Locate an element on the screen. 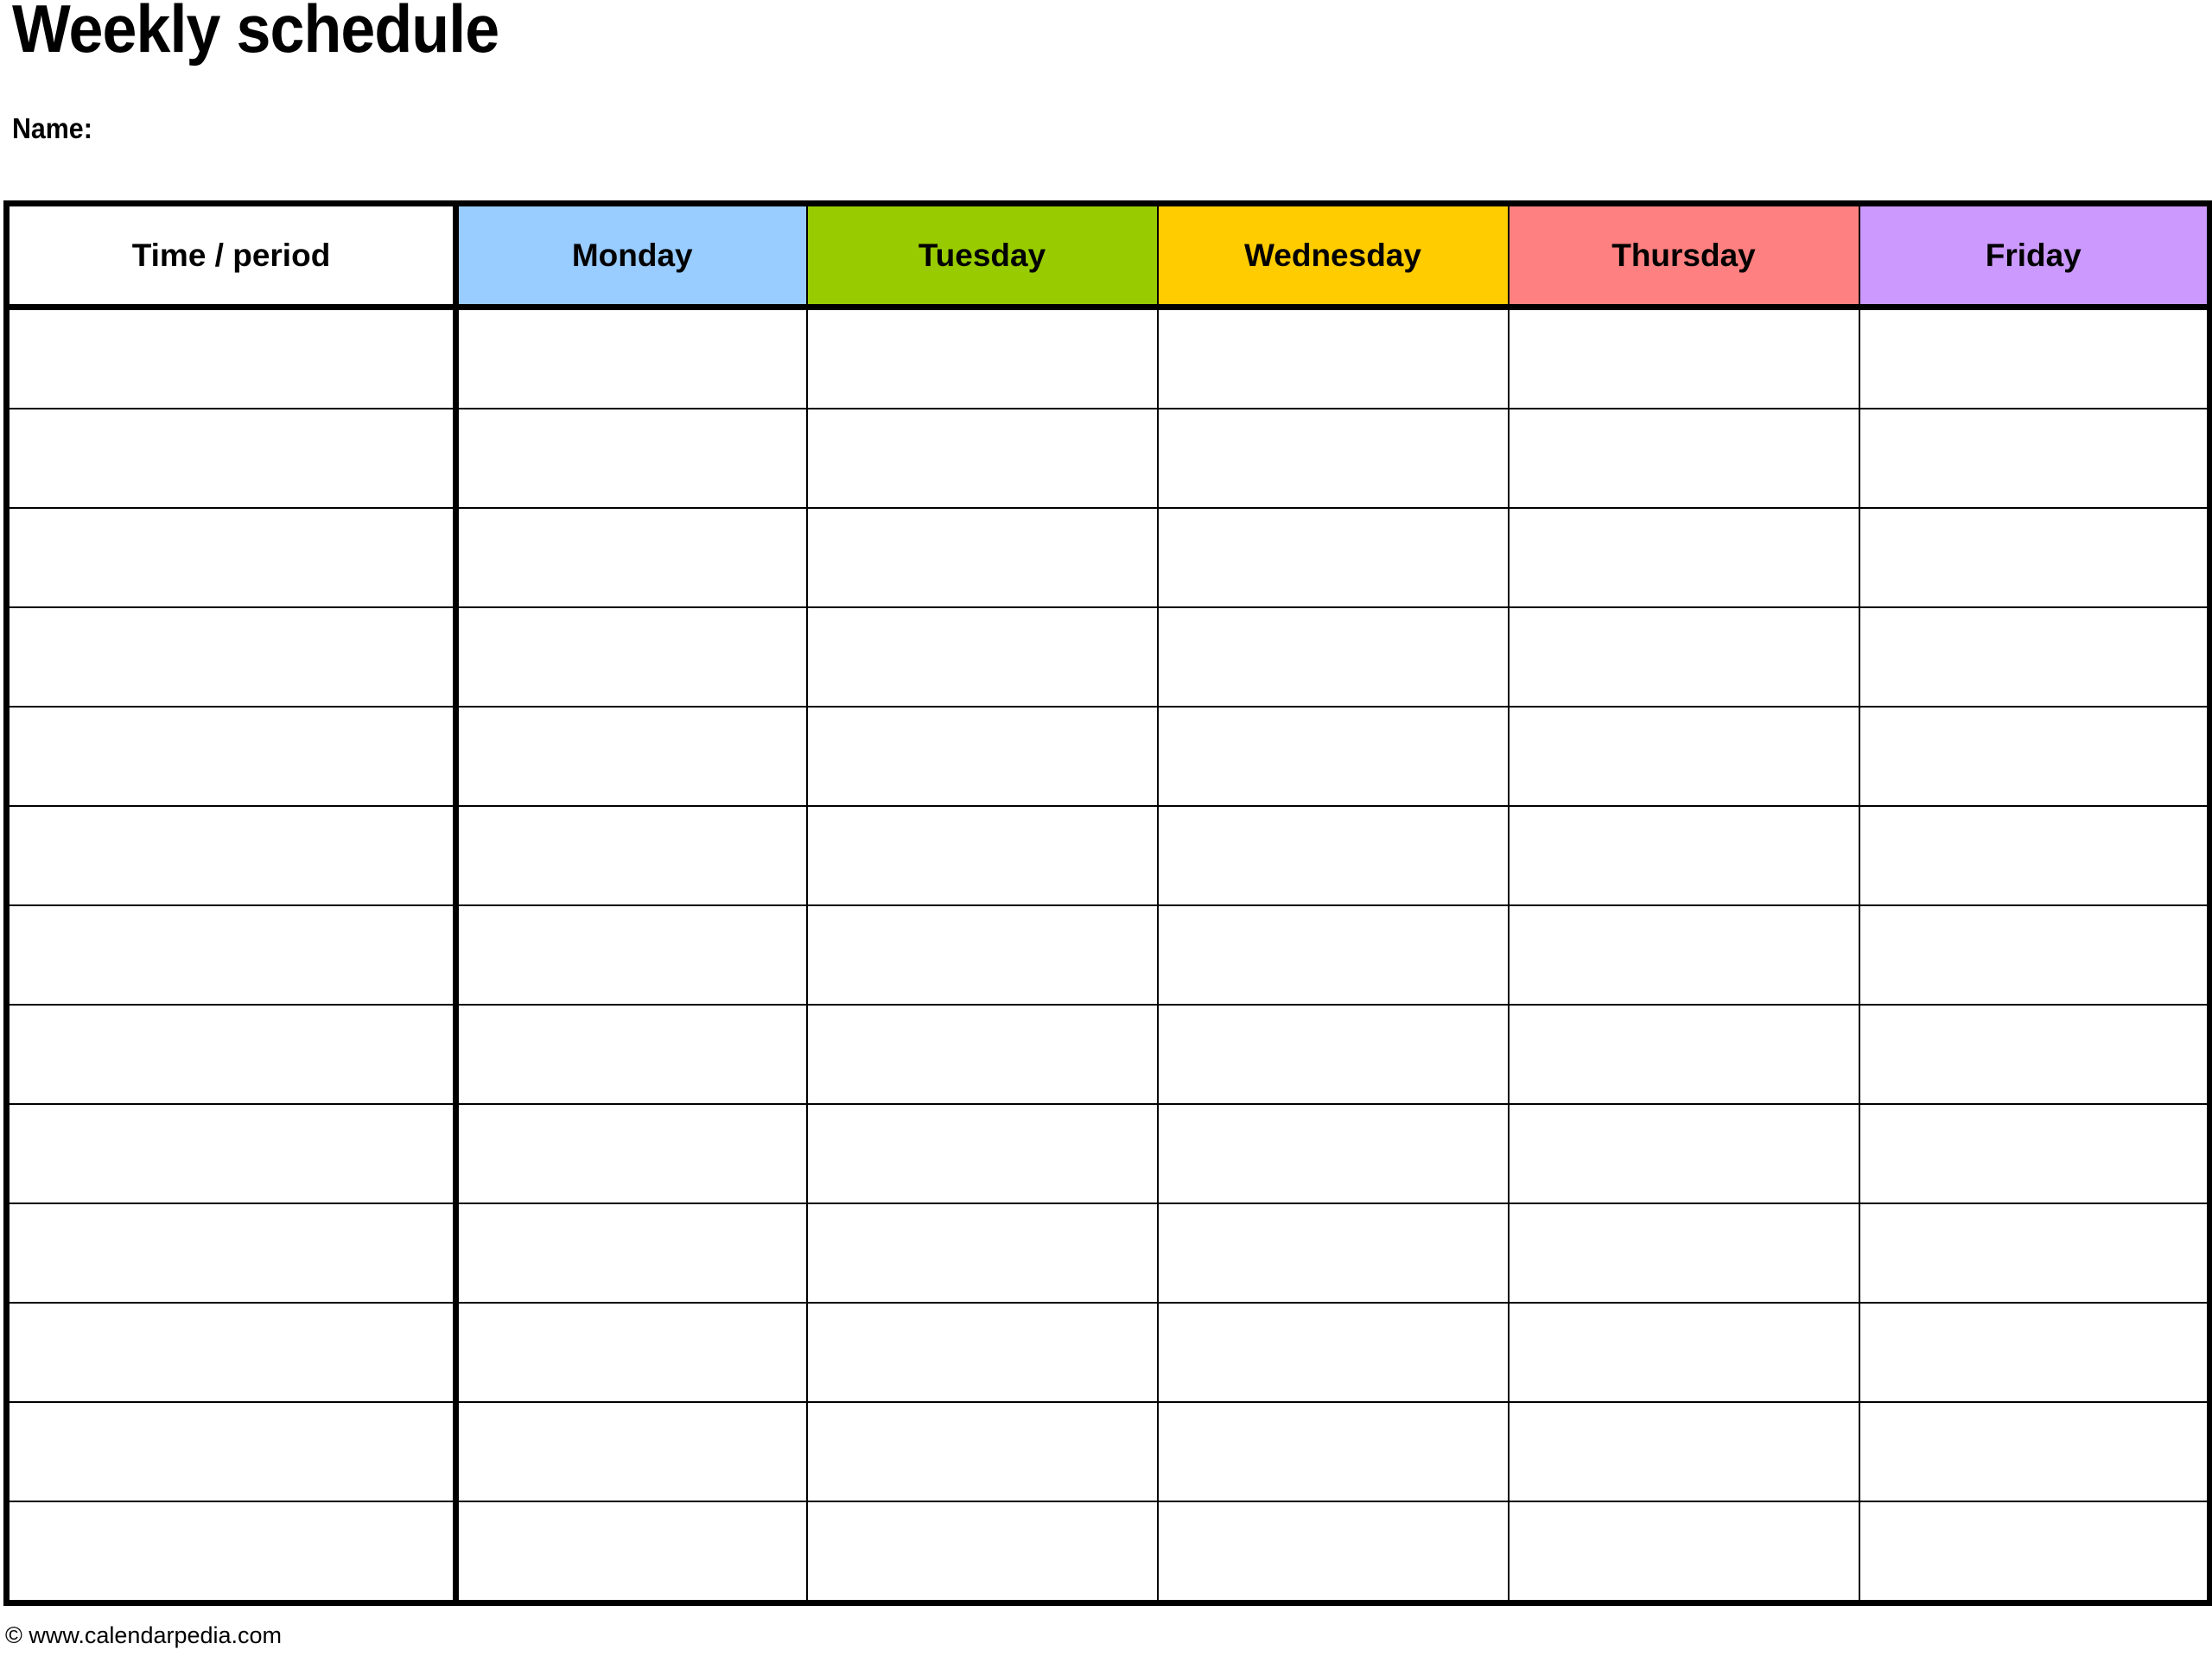 This screenshot has width=2212, height=1669. column-header-time-period: Time / period is located at coordinates (231, 255).